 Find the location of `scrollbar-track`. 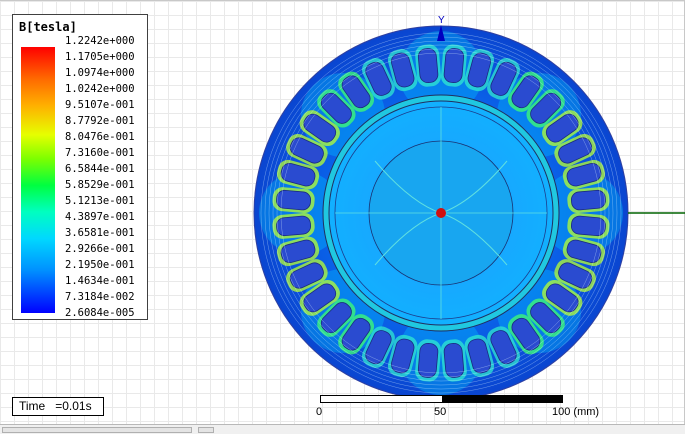

scrollbar-track is located at coordinates (97, 430).